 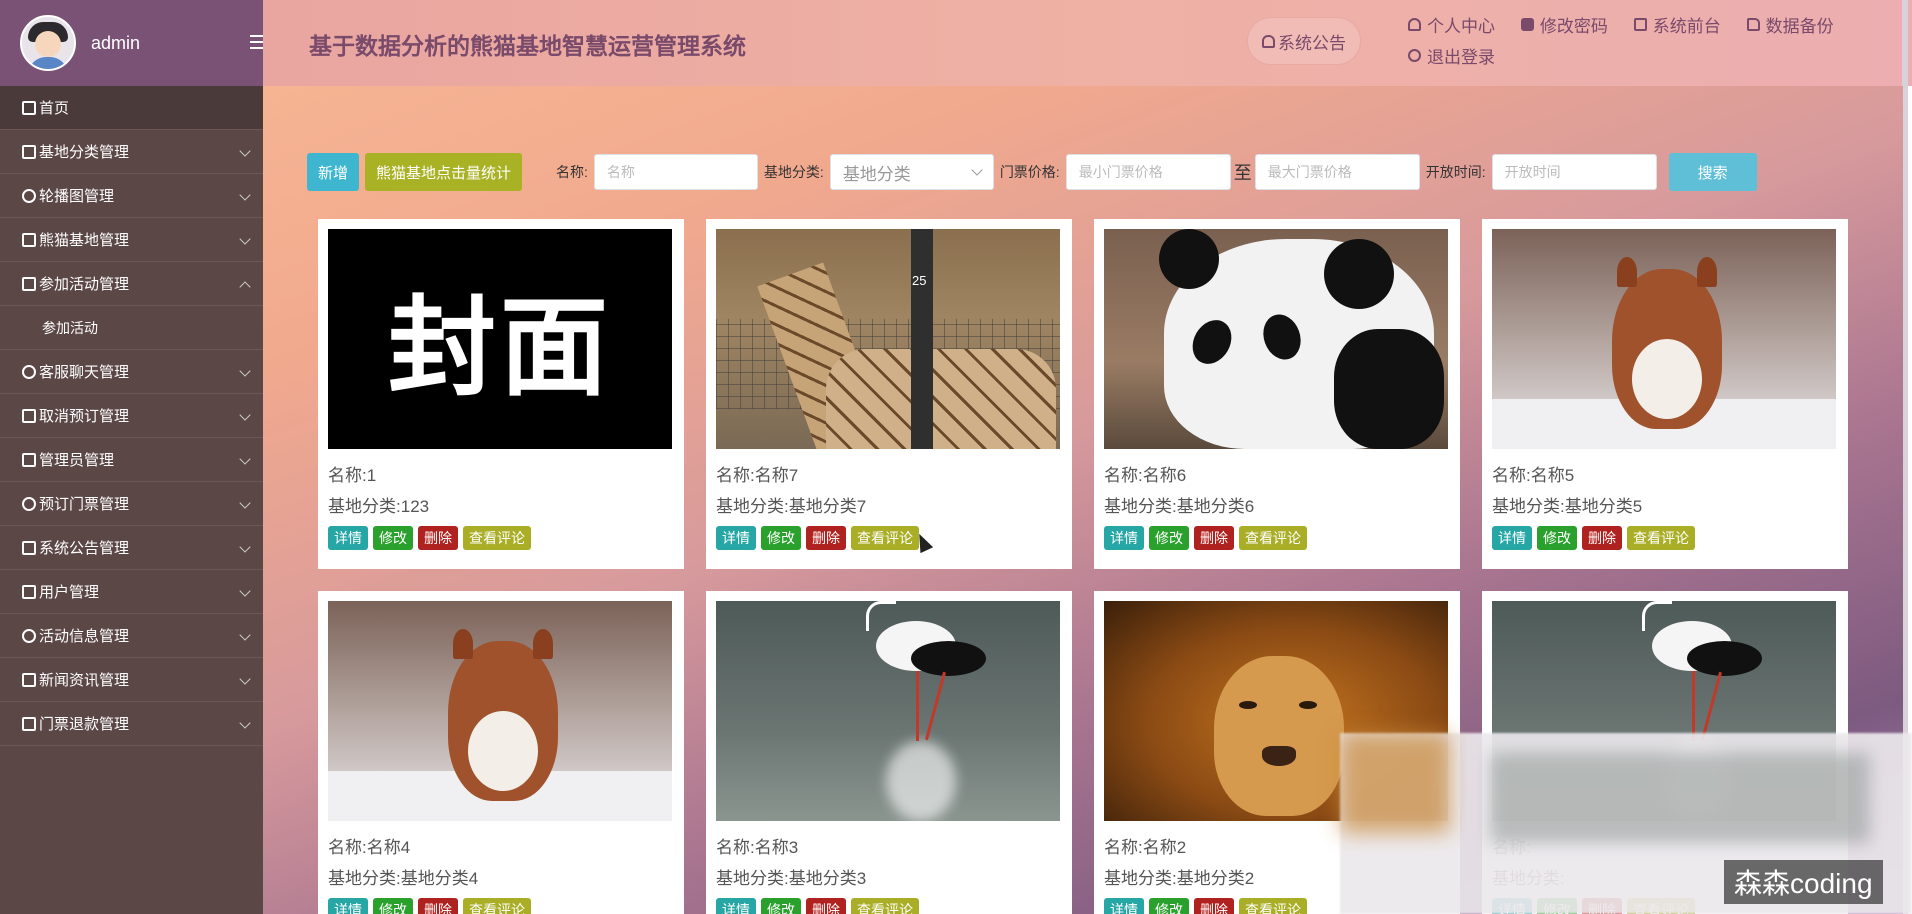 What do you see at coordinates (131, 548) in the screenshot?
I see `sidebar-item-9: 系统公告管理` at bounding box center [131, 548].